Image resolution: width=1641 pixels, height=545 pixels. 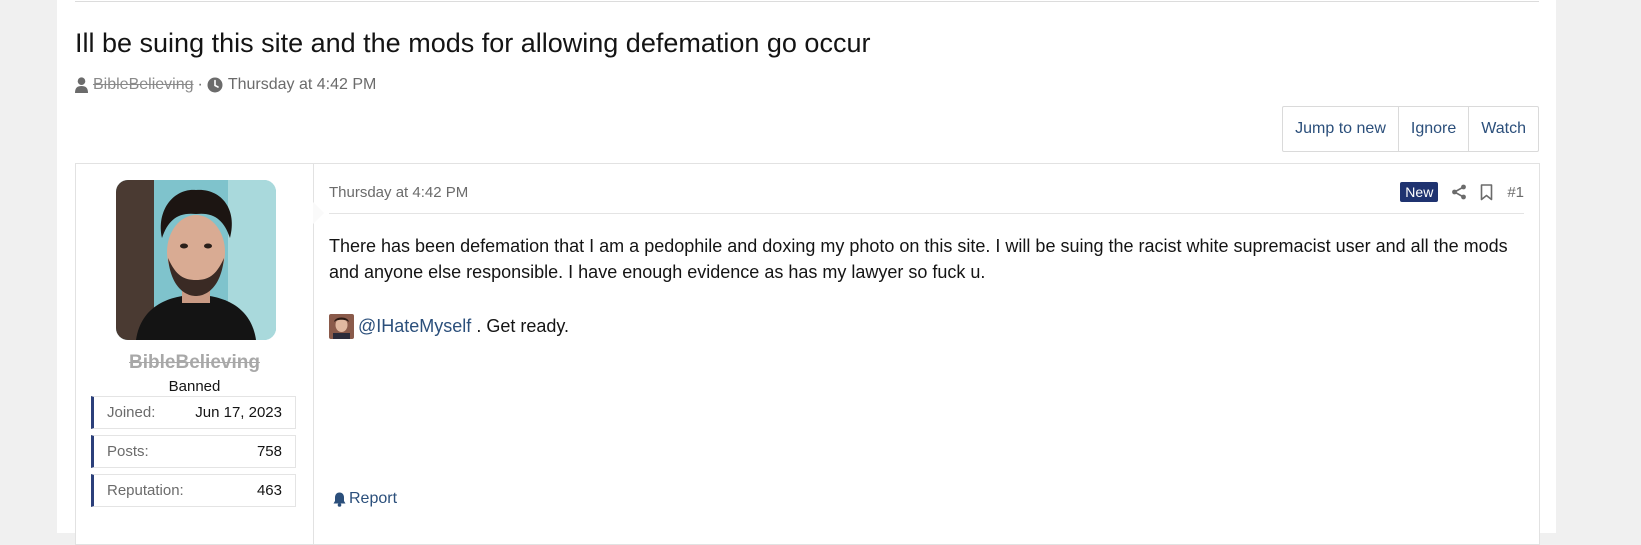 I want to click on stat-label: Posts:, so click(x=128, y=451).